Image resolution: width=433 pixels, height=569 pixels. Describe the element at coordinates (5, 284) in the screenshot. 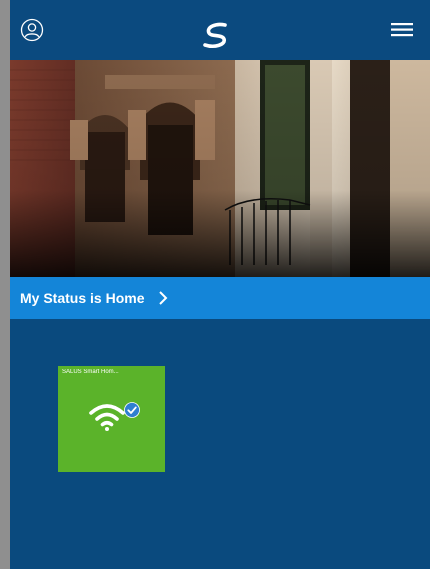

I see `window-left-edge` at that location.